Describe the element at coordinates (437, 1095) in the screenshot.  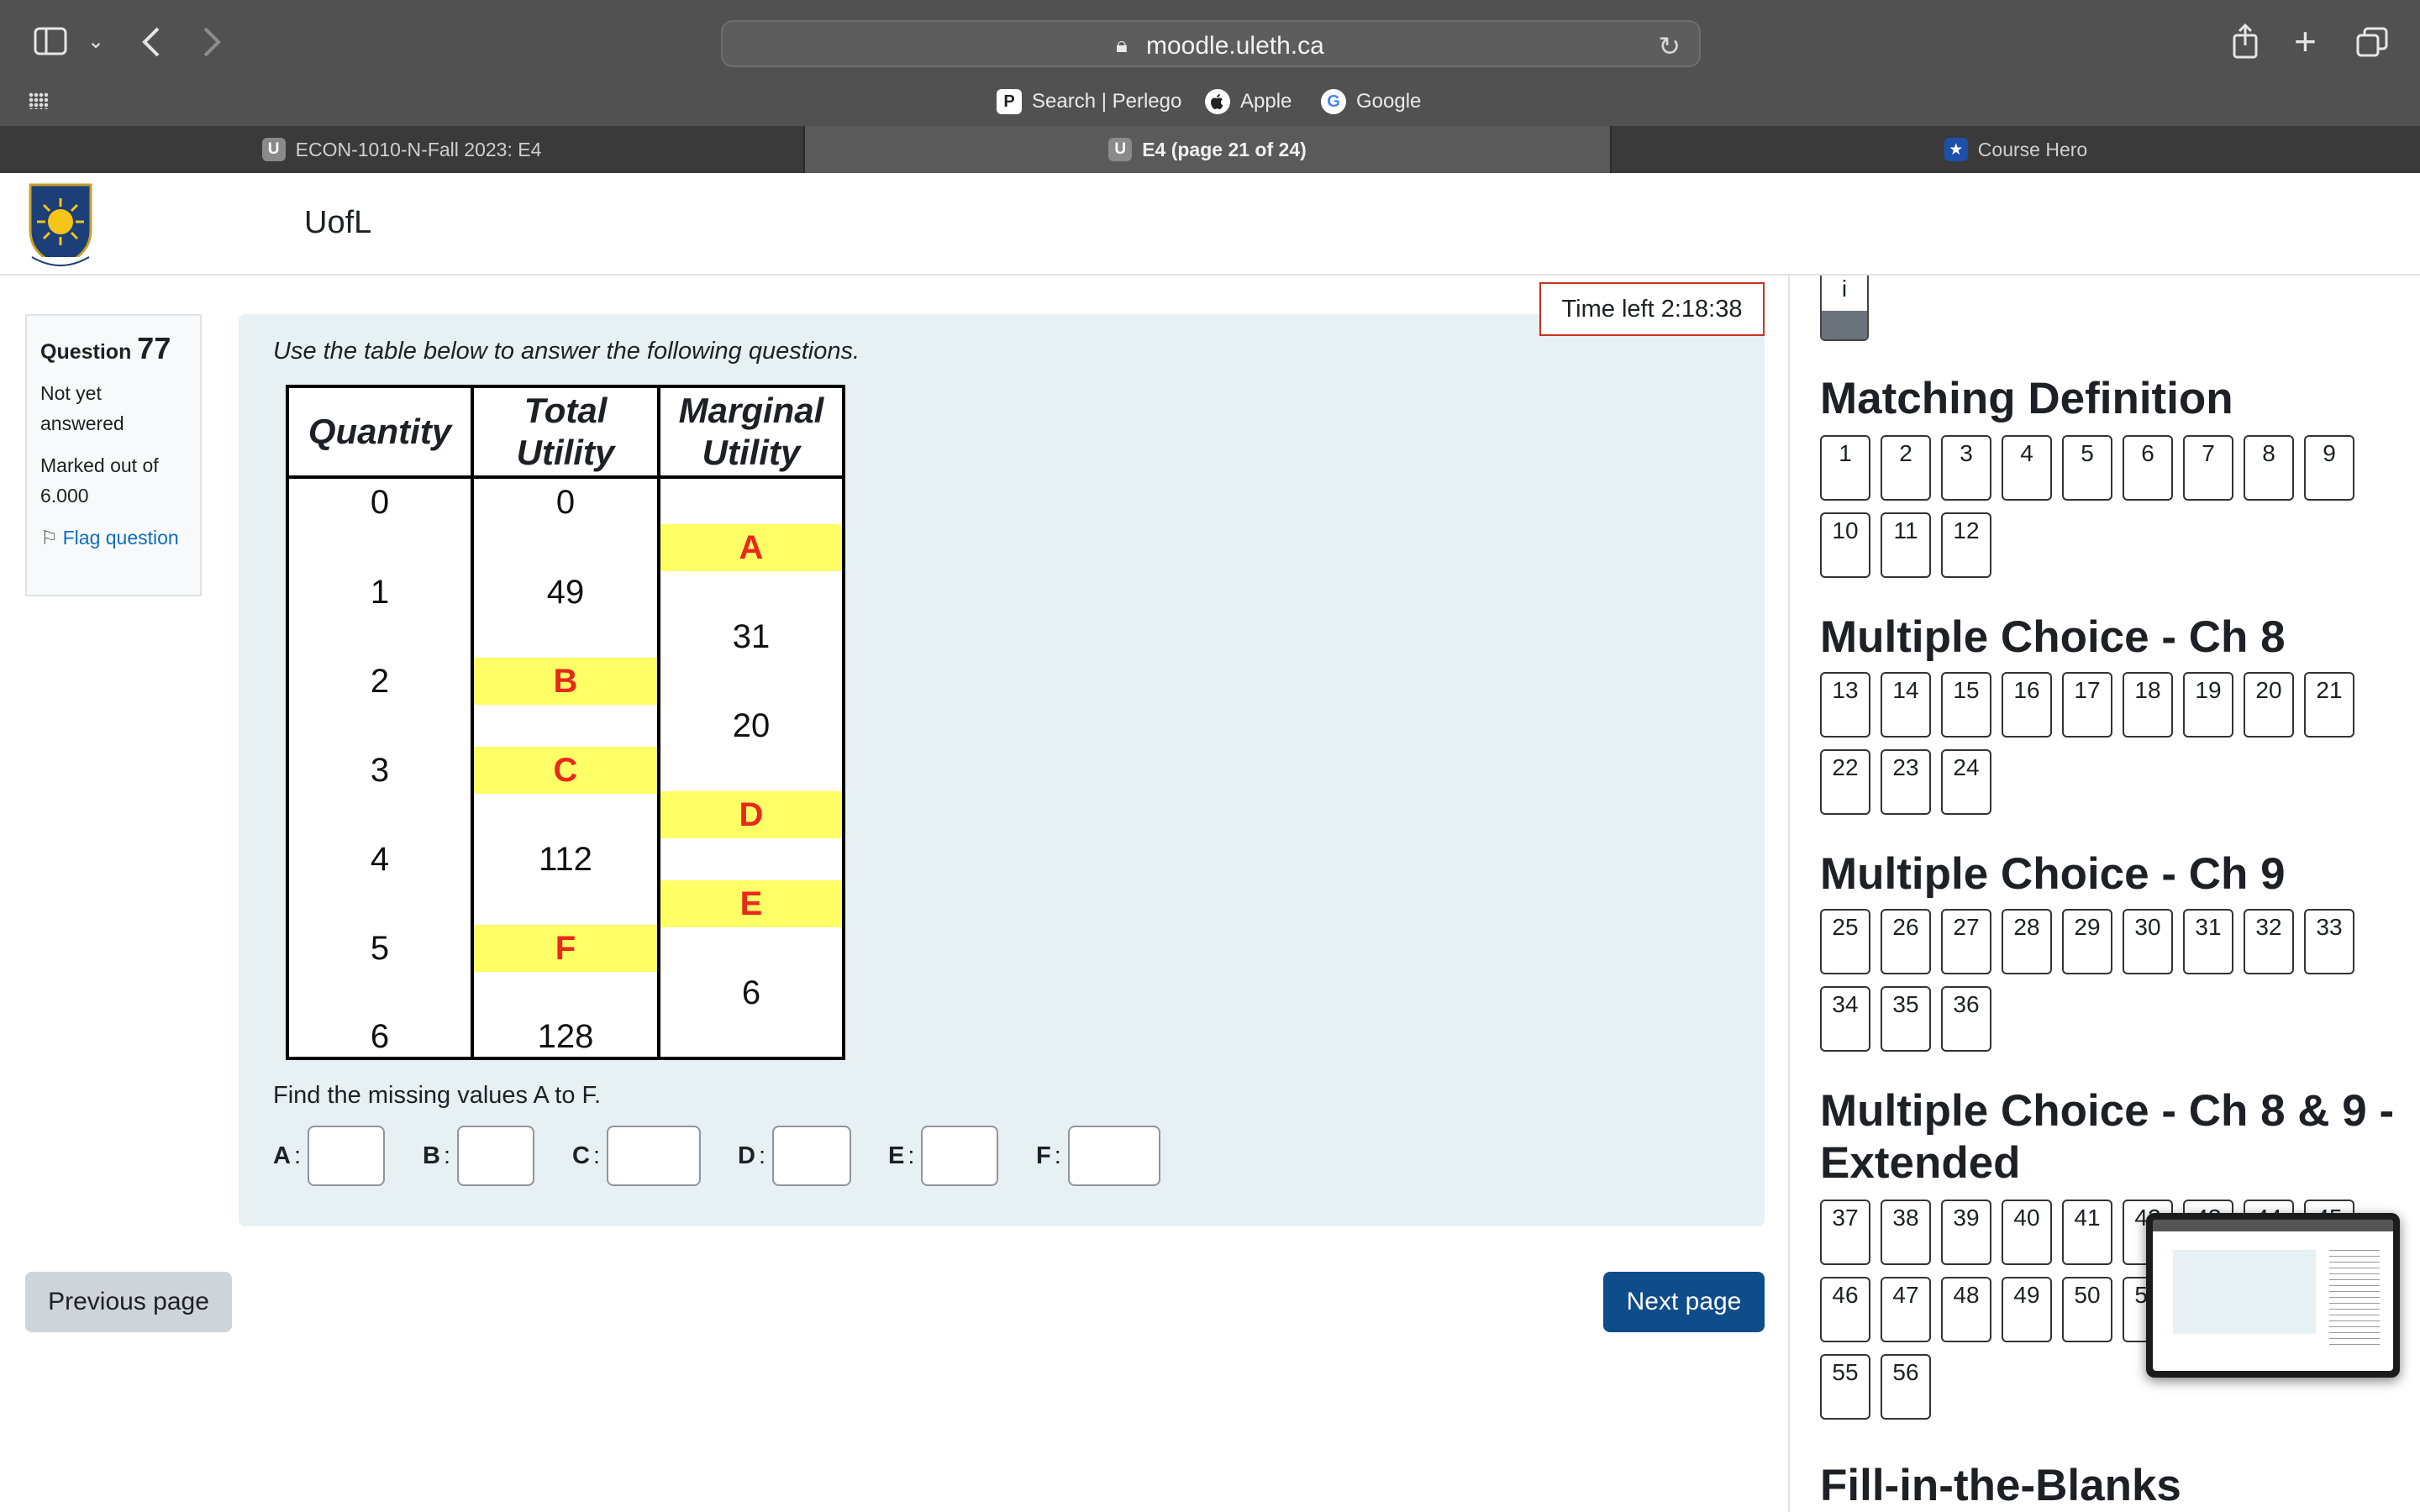
I see `find-instruction: Find the missing values A to F.` at that location.